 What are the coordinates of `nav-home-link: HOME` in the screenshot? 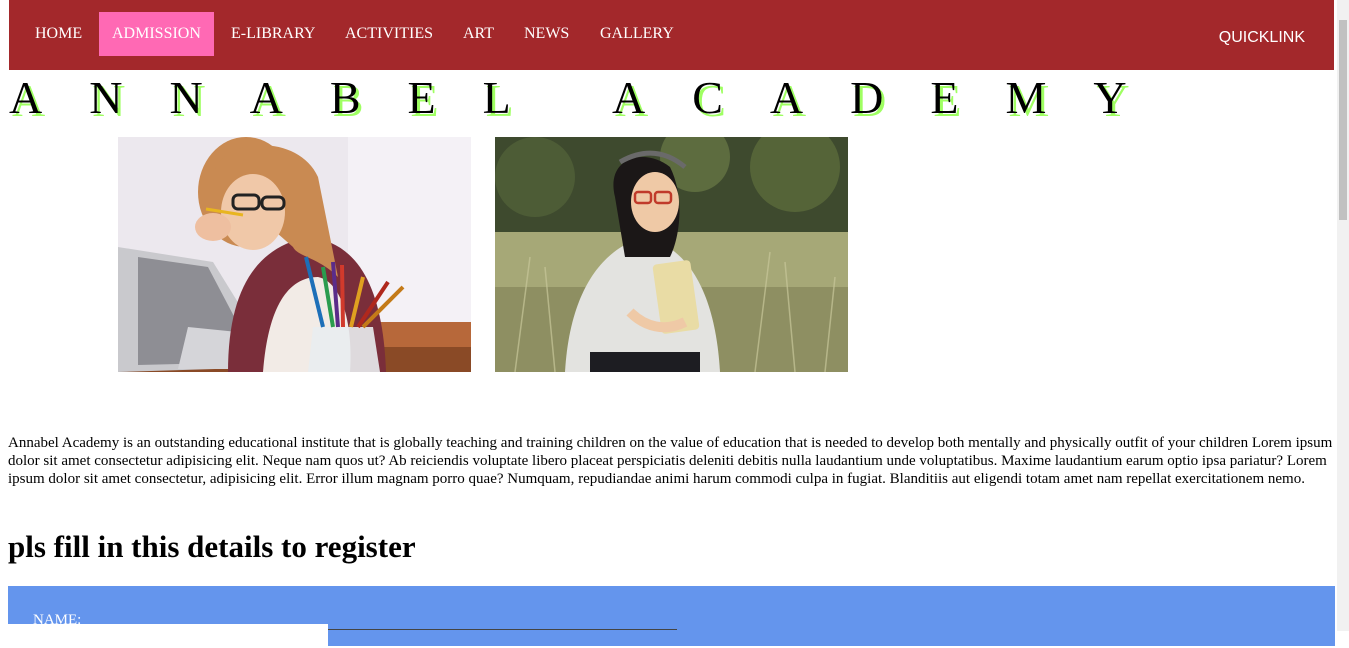 It's located at (58, 34).